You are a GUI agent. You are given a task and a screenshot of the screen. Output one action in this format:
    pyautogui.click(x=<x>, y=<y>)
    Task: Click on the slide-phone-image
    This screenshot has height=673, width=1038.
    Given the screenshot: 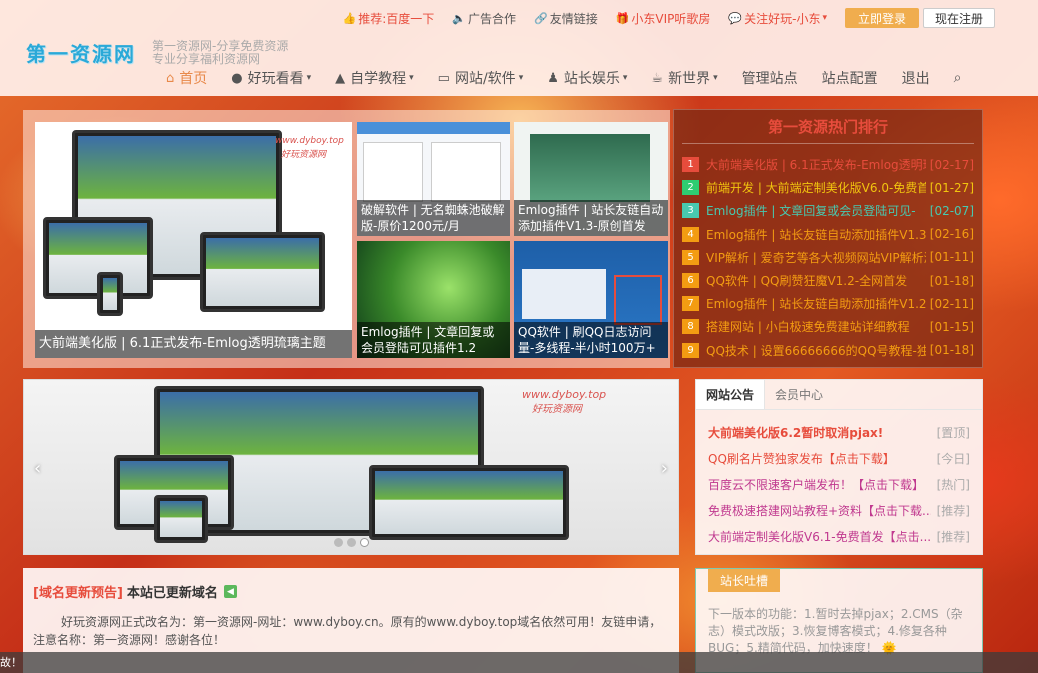 What is the action you would take?
    pyautogui.click(x=181, y=519)
    